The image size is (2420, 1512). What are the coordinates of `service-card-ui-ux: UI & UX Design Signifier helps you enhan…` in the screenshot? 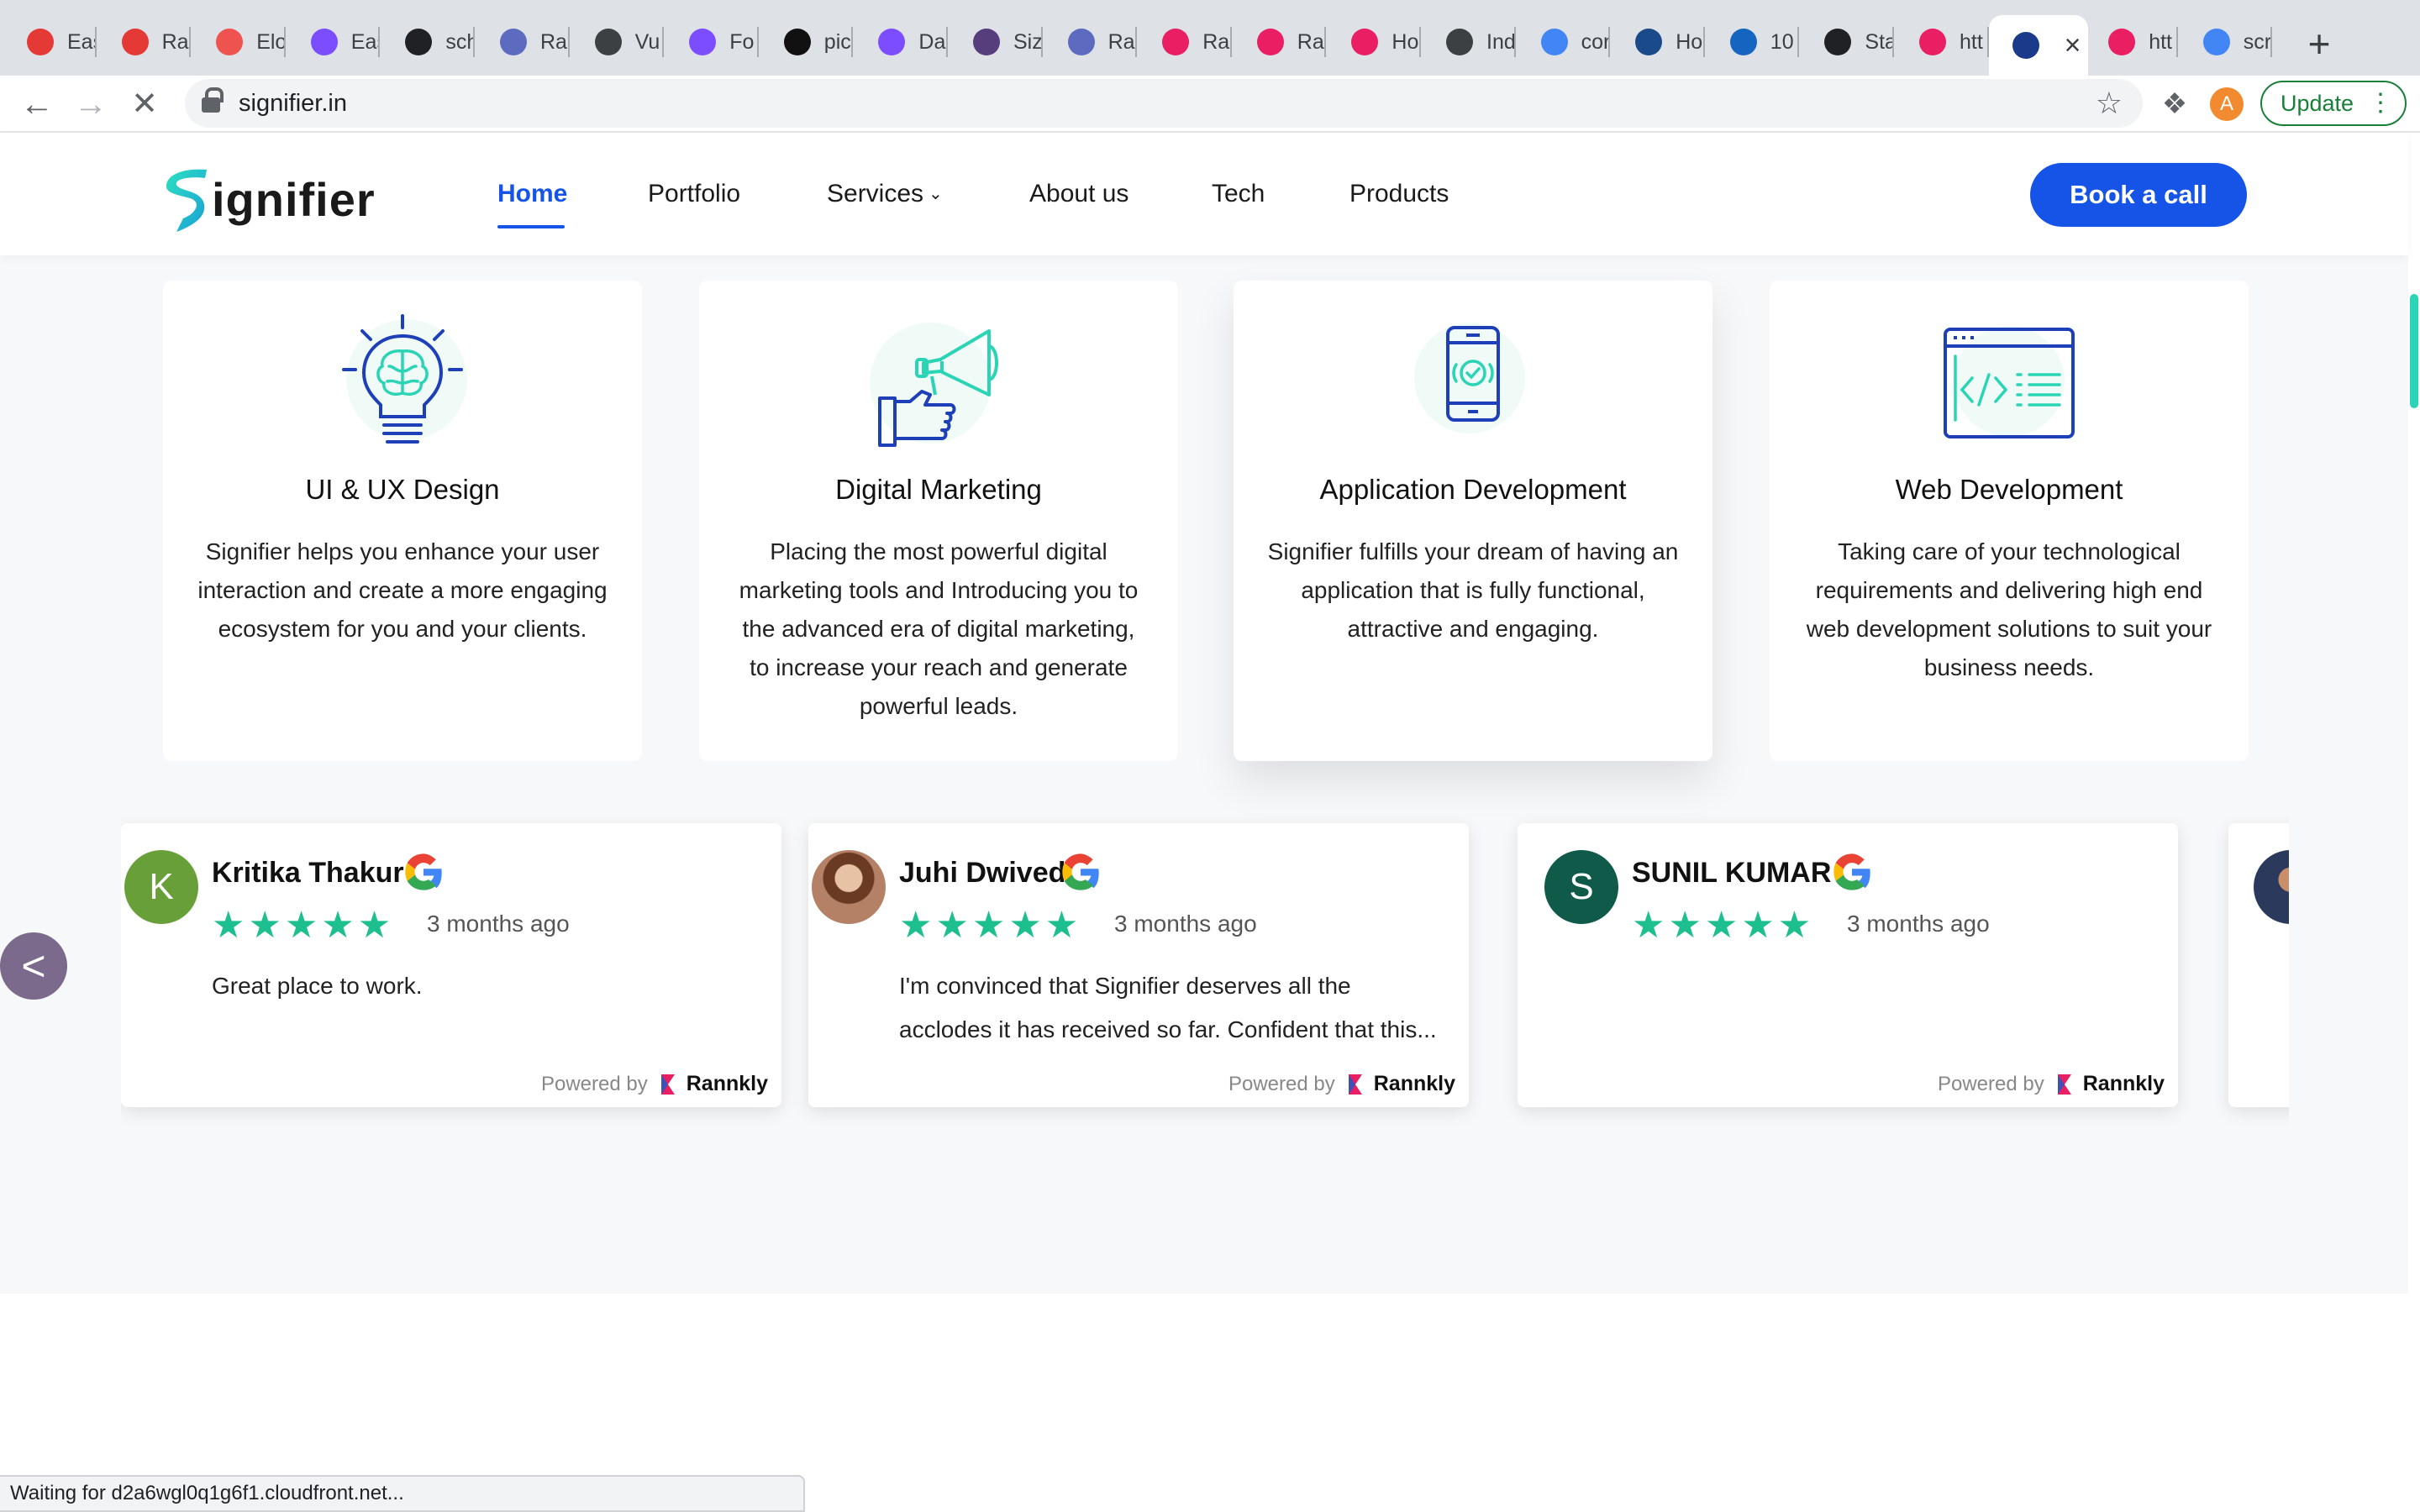 It's located at (402, 521).